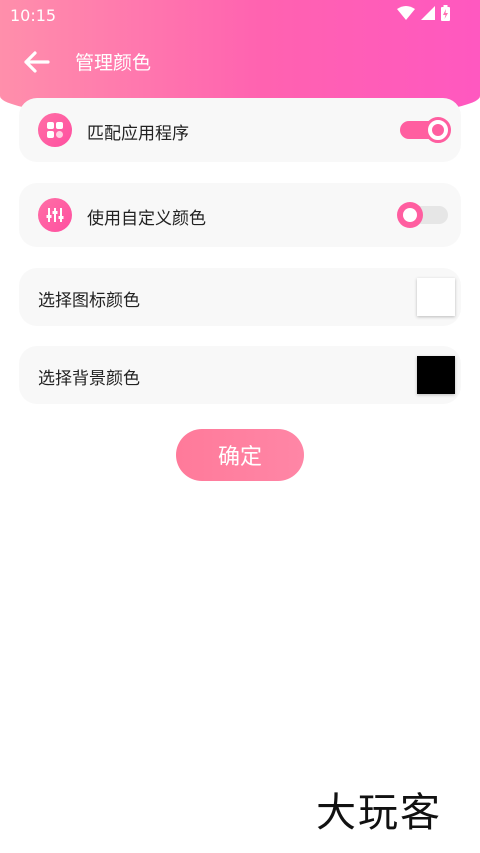 The width and height of the screenshot is (480, 853). I want to click on custom-color-row: 使用自定义颜色, so click(240, 215).